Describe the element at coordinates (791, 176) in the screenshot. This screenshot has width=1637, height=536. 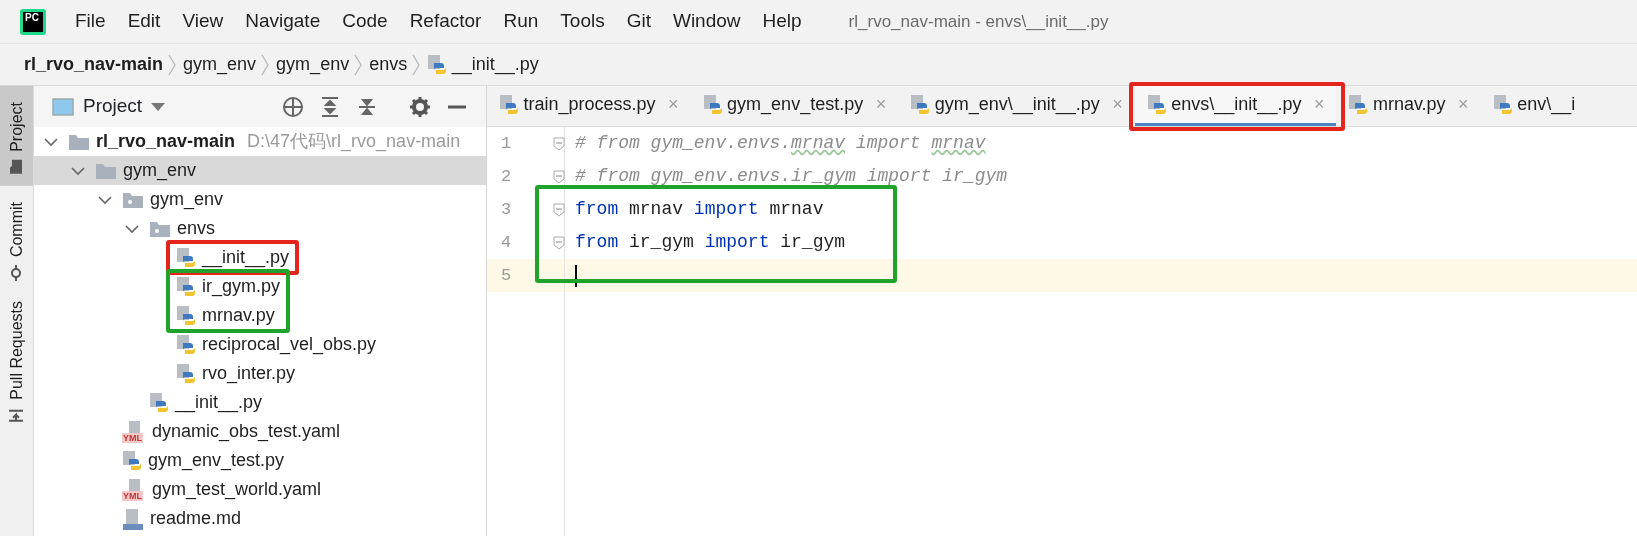
I see `code-line: # from gym_env.envs.ir_gym import ir_gym` at that location.